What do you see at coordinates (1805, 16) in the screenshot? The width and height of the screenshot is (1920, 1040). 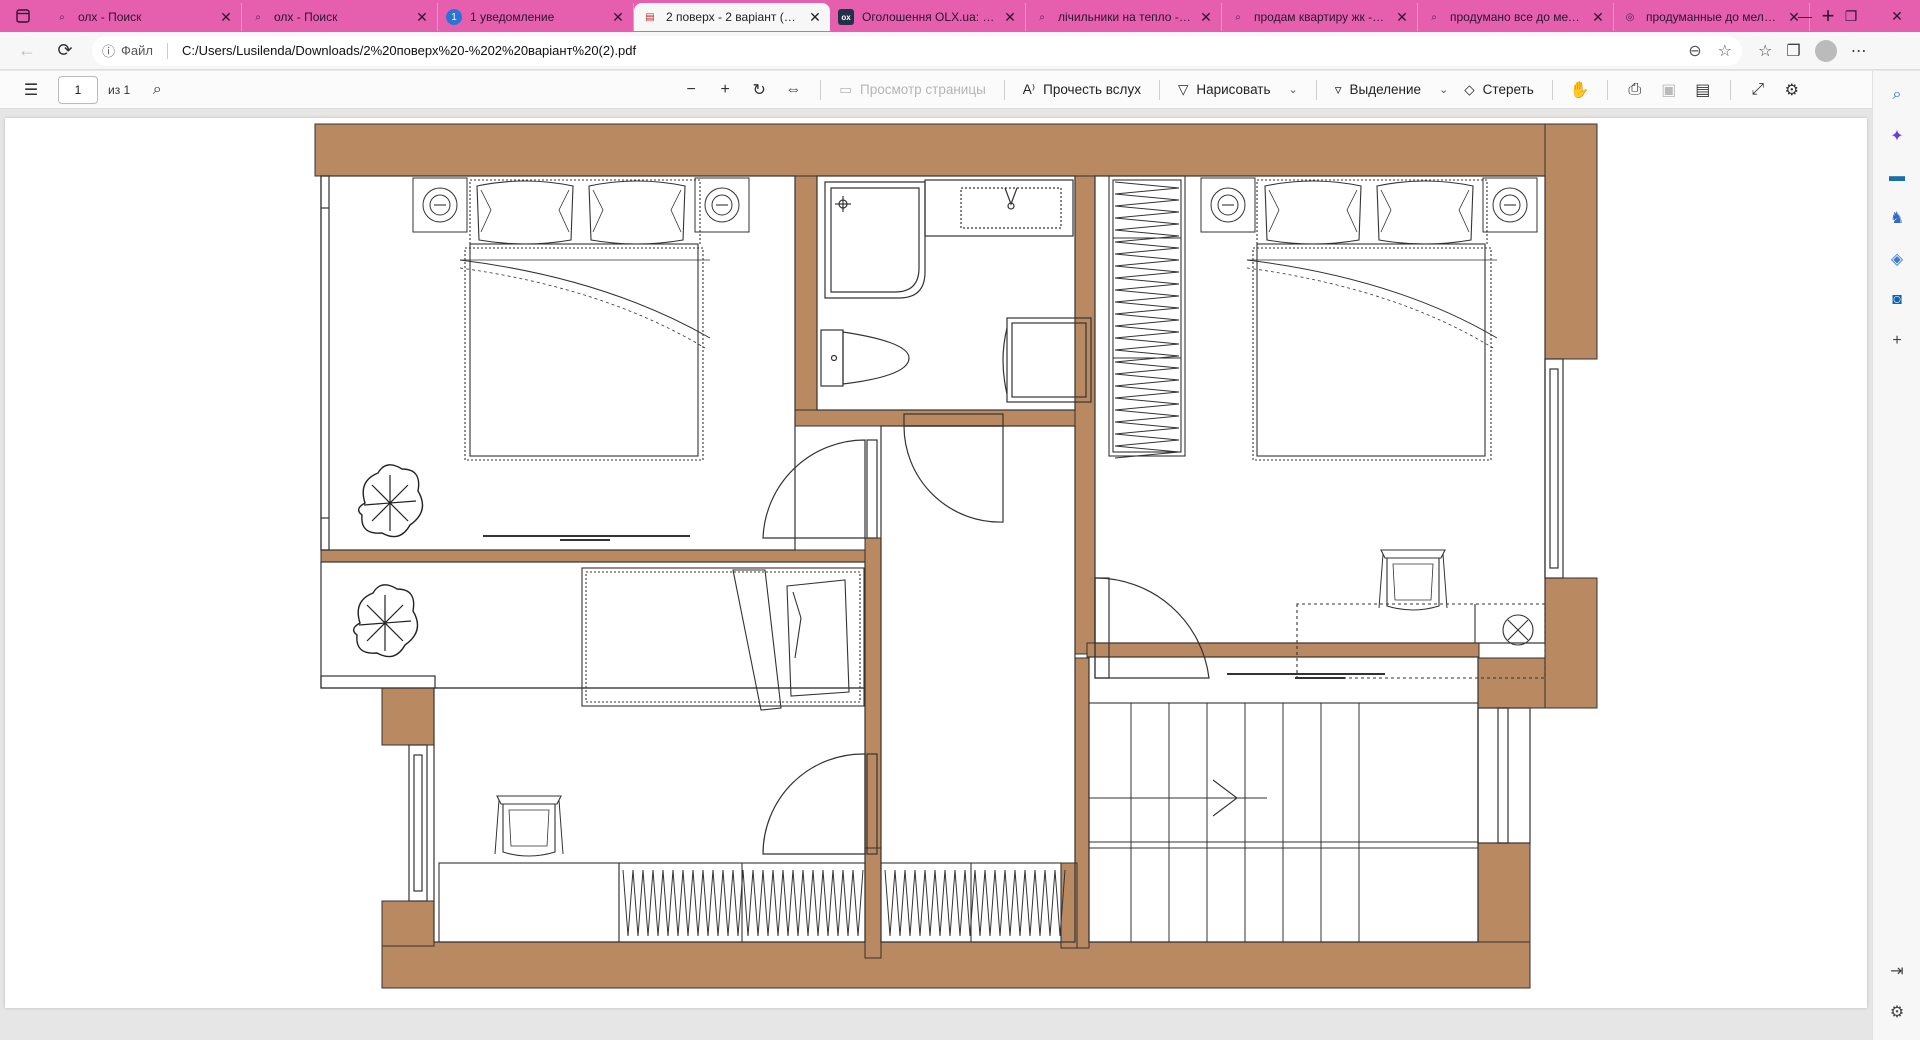 I see `minimize-button: —` at bounding box center [1805, 16].